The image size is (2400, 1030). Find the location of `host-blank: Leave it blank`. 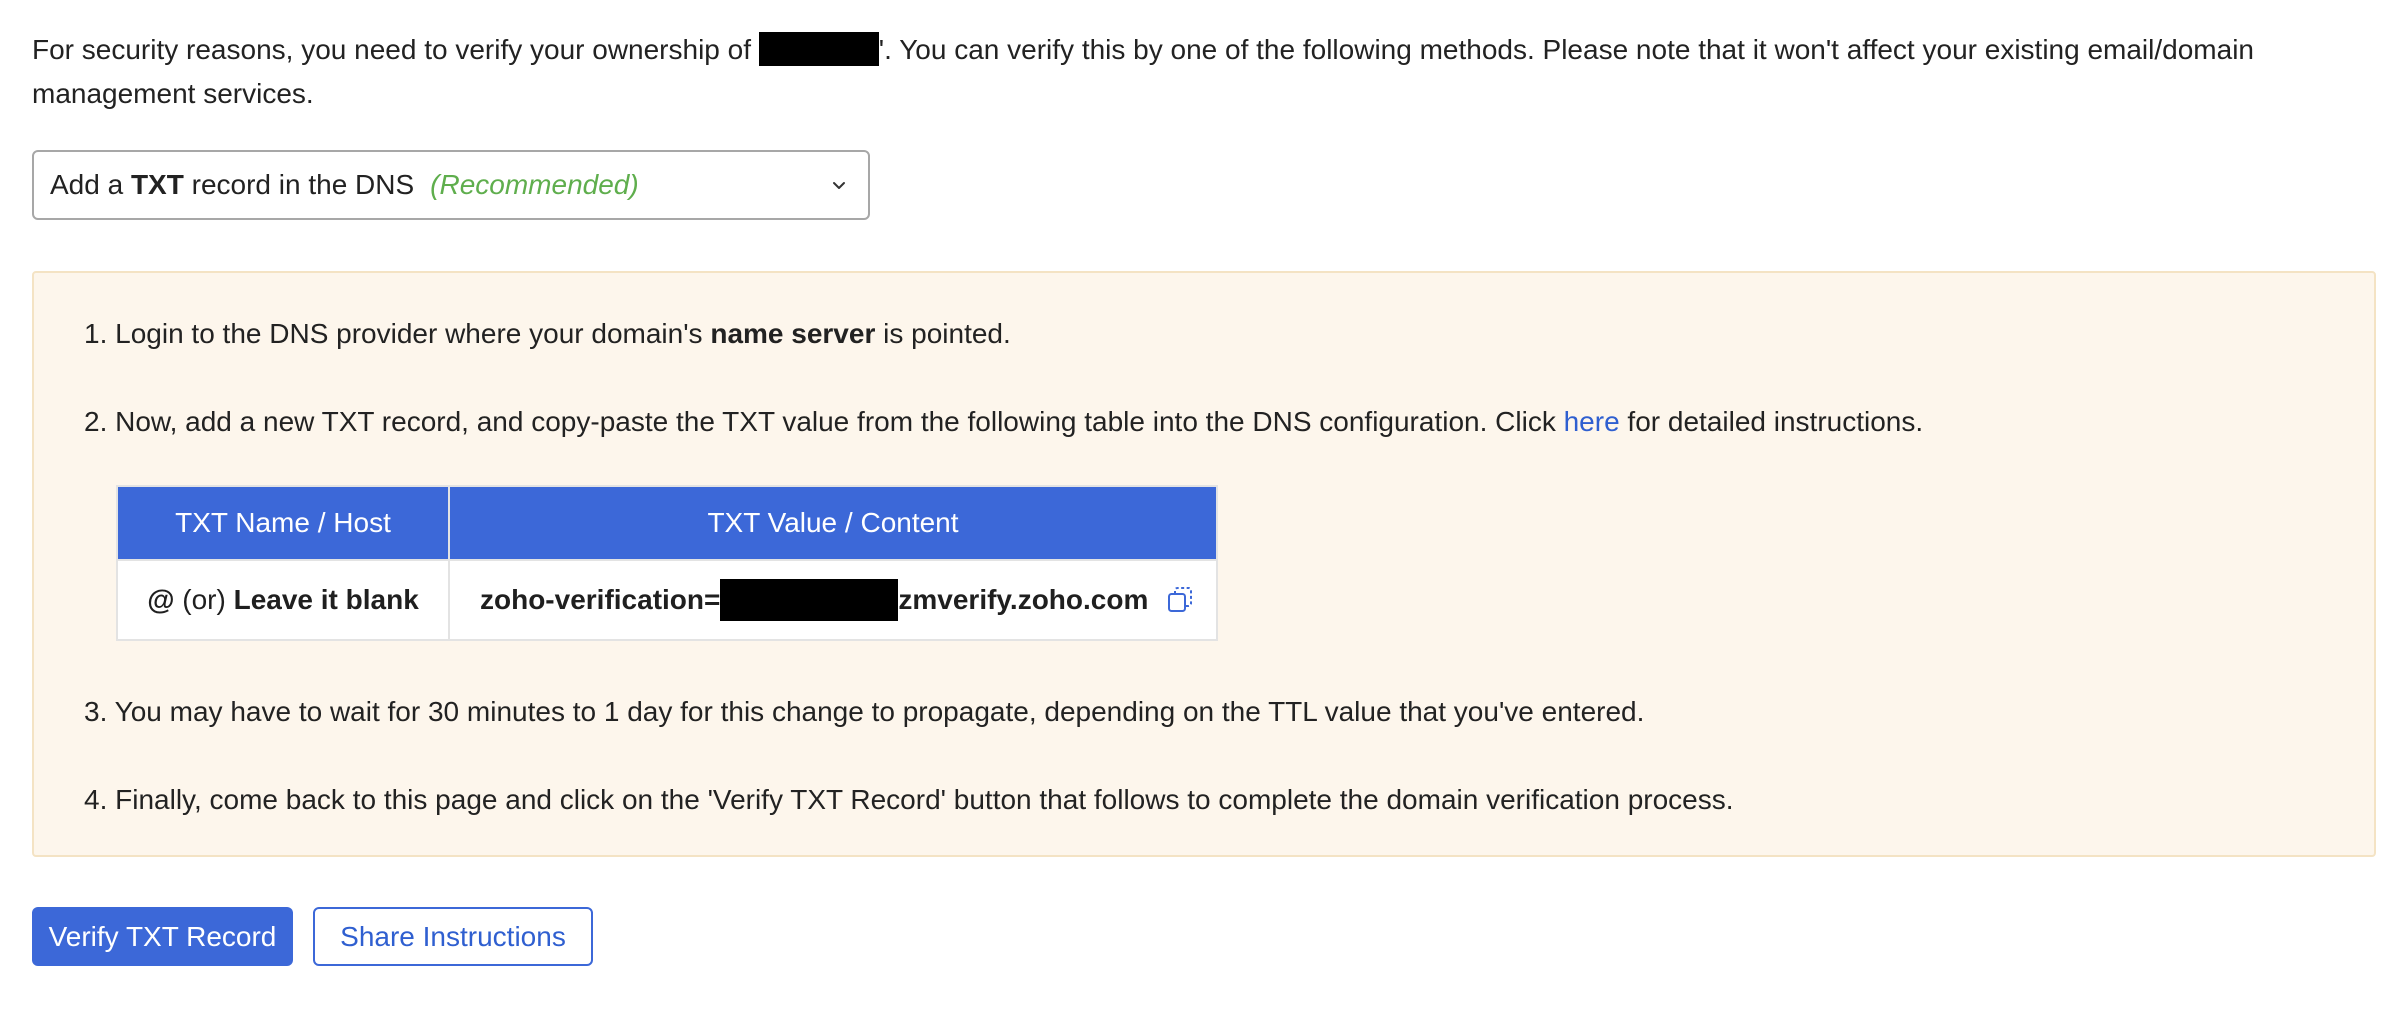

host-blank: Leave it blank is located at coordinates (326, 599).